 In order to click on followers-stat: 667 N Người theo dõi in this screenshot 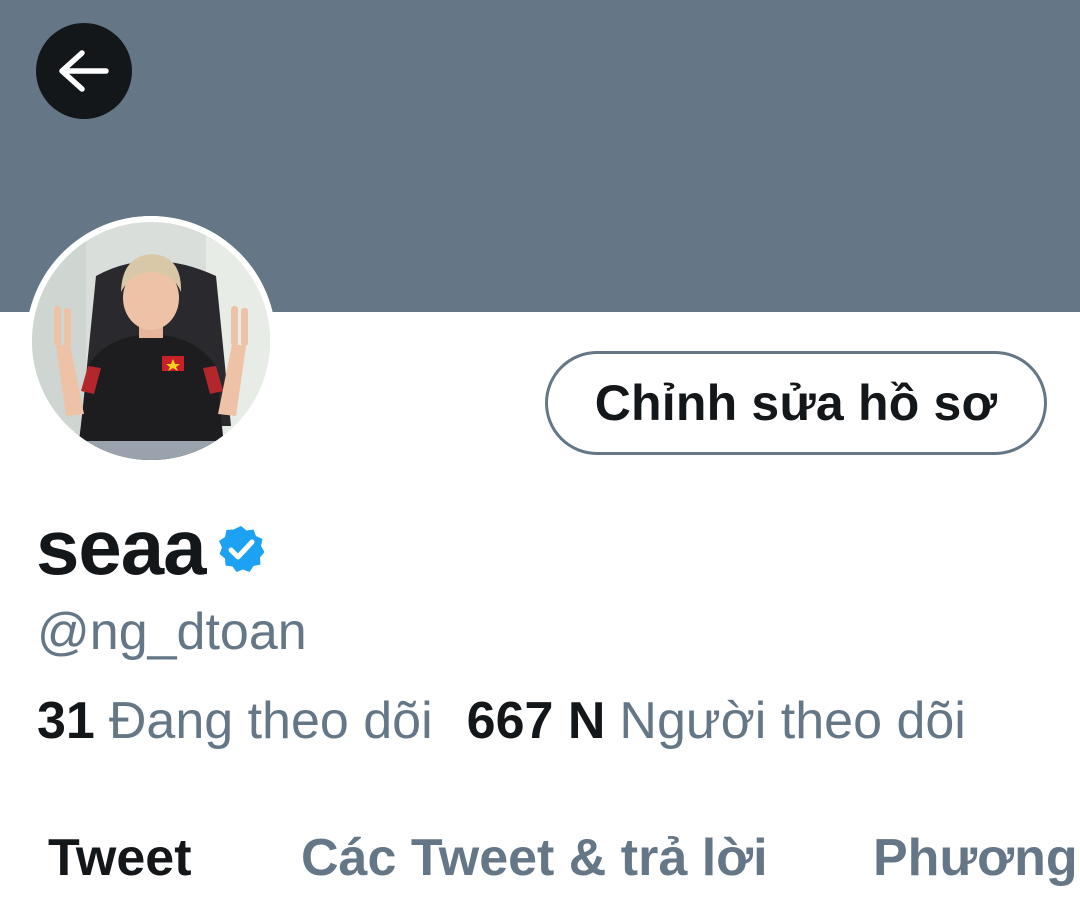, I will do `click(716, 721)`.